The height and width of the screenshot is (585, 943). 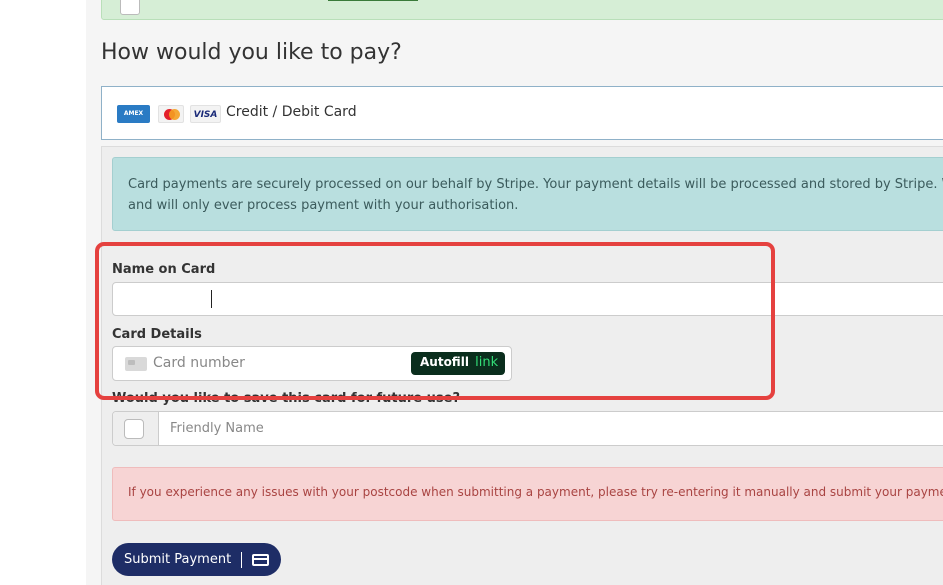 I want to click on save-card-checkbox, so click(x=134, y=429).